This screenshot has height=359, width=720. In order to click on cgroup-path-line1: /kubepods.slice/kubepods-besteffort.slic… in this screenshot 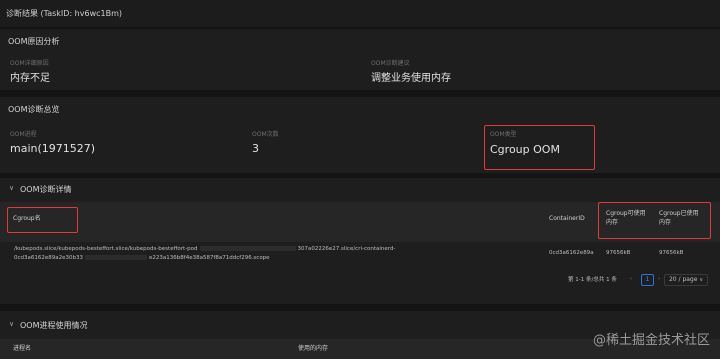, I will do `click(205, 249)`.